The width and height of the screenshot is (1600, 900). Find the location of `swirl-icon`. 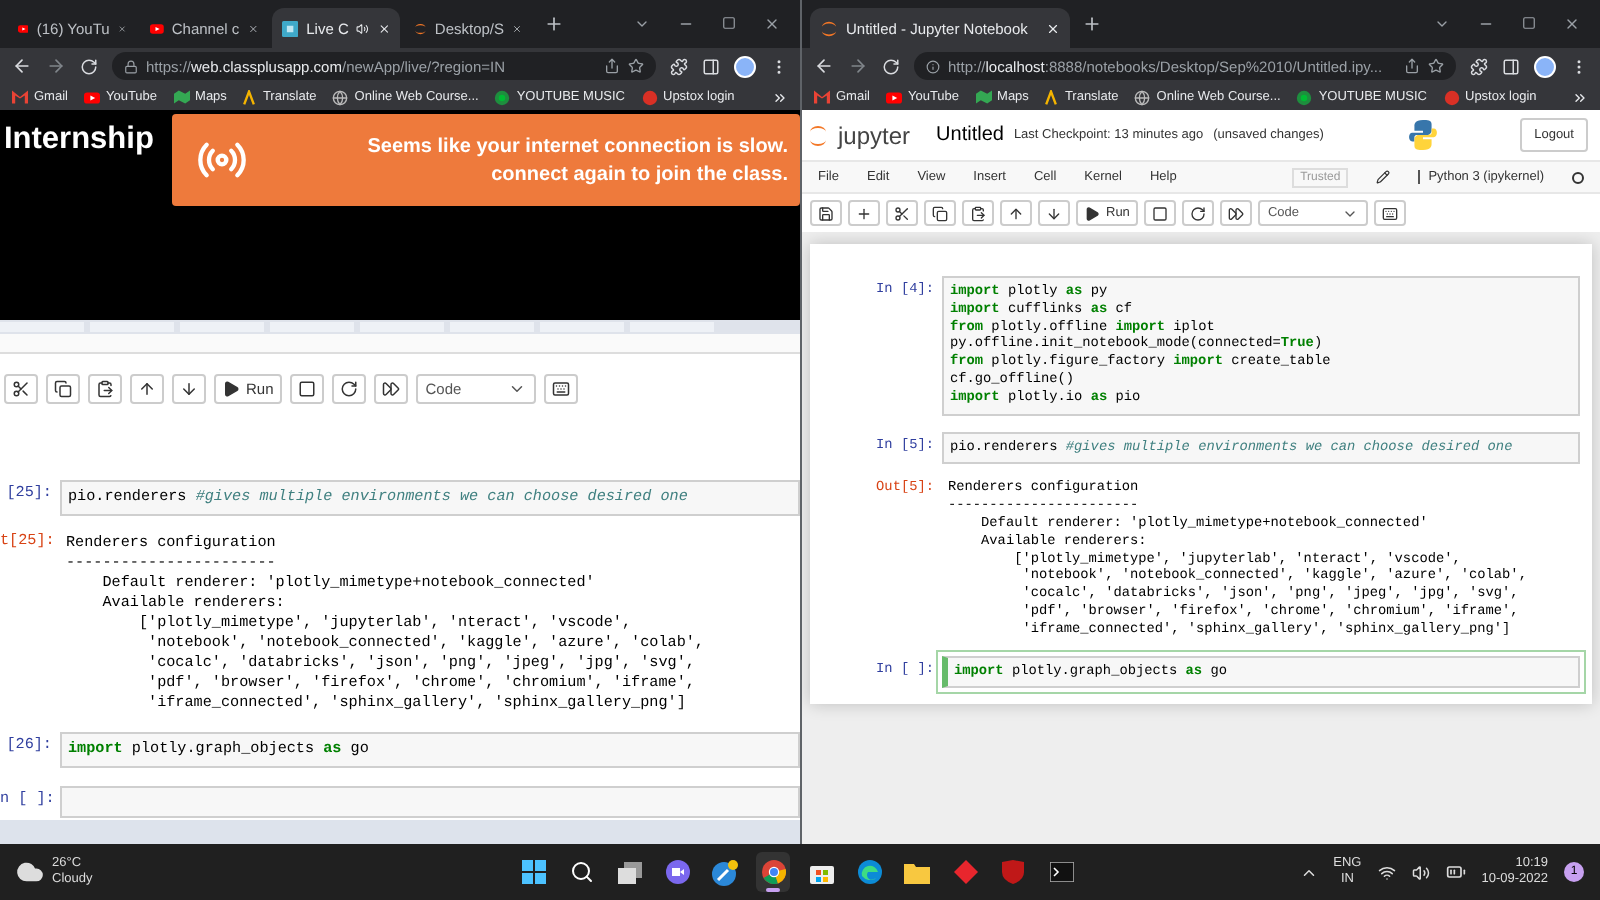

swirl-icon is located at coordinates (869, 872).